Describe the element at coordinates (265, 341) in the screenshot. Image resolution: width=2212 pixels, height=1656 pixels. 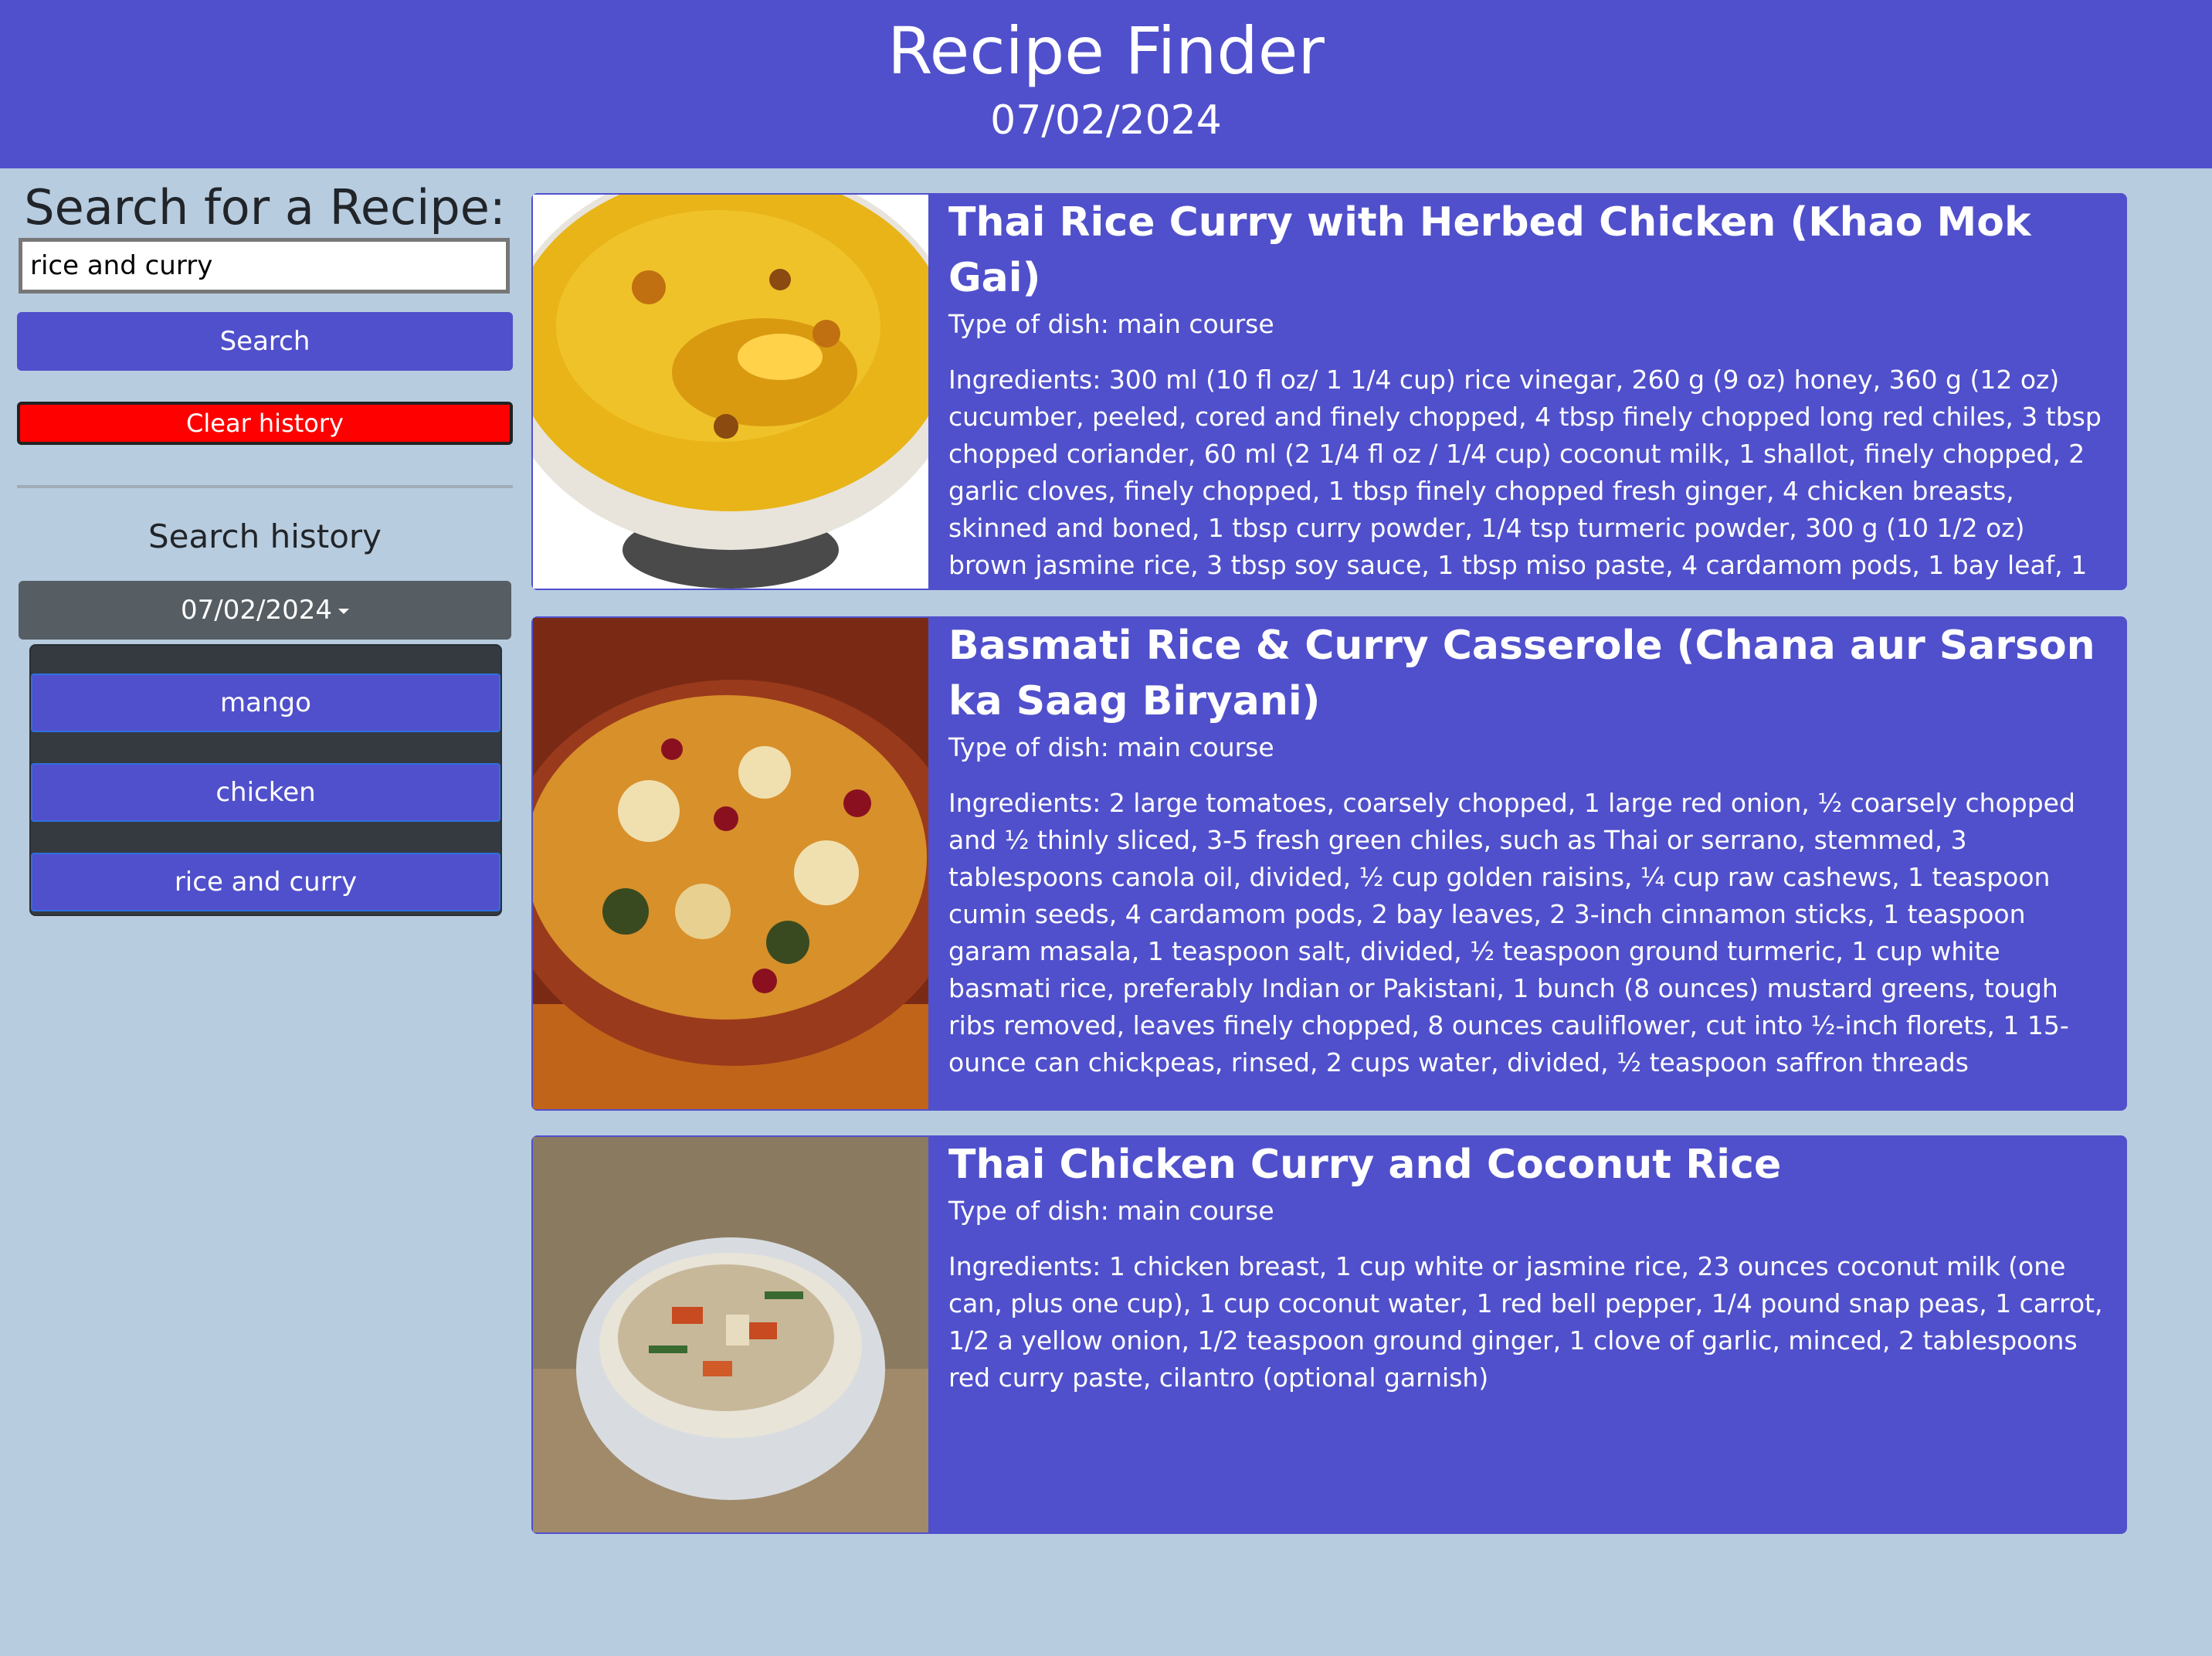
I see `search-button: Search` at that location.